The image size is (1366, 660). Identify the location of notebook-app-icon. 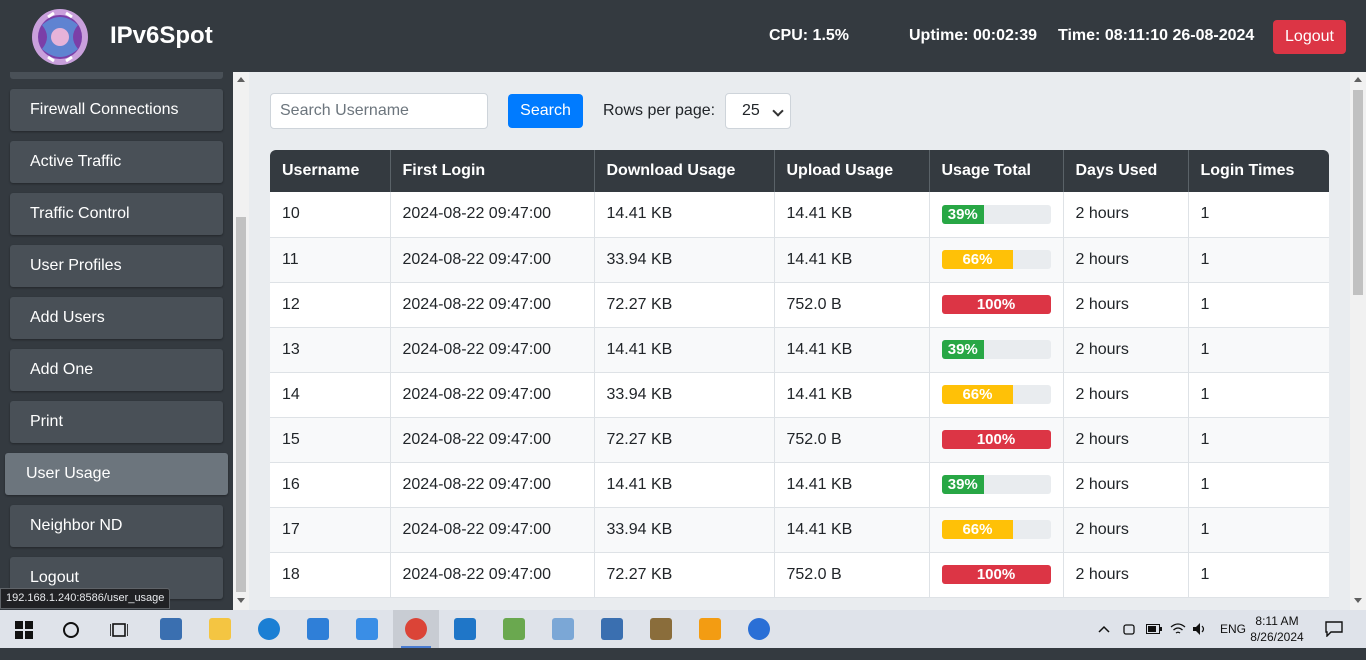
(563, 629).